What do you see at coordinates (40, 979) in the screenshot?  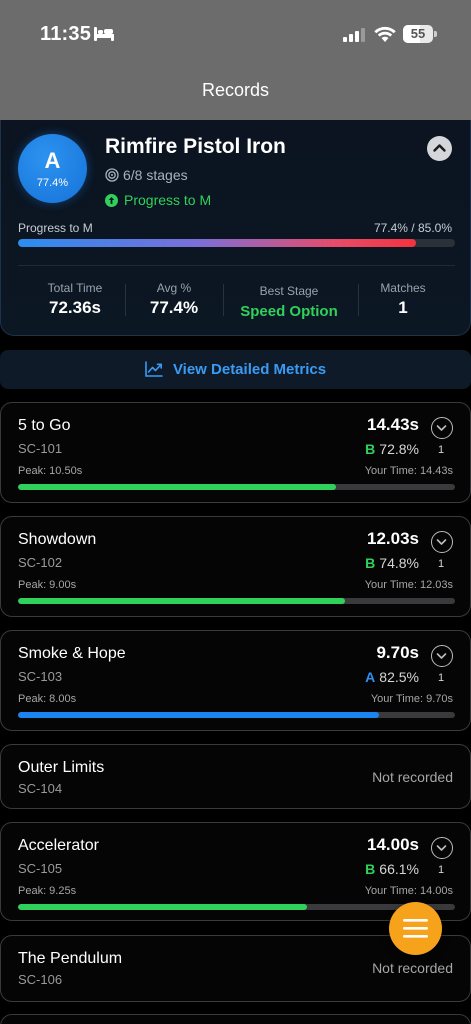 I see `stage-code: SC-106` at bounding box center [40, 979].